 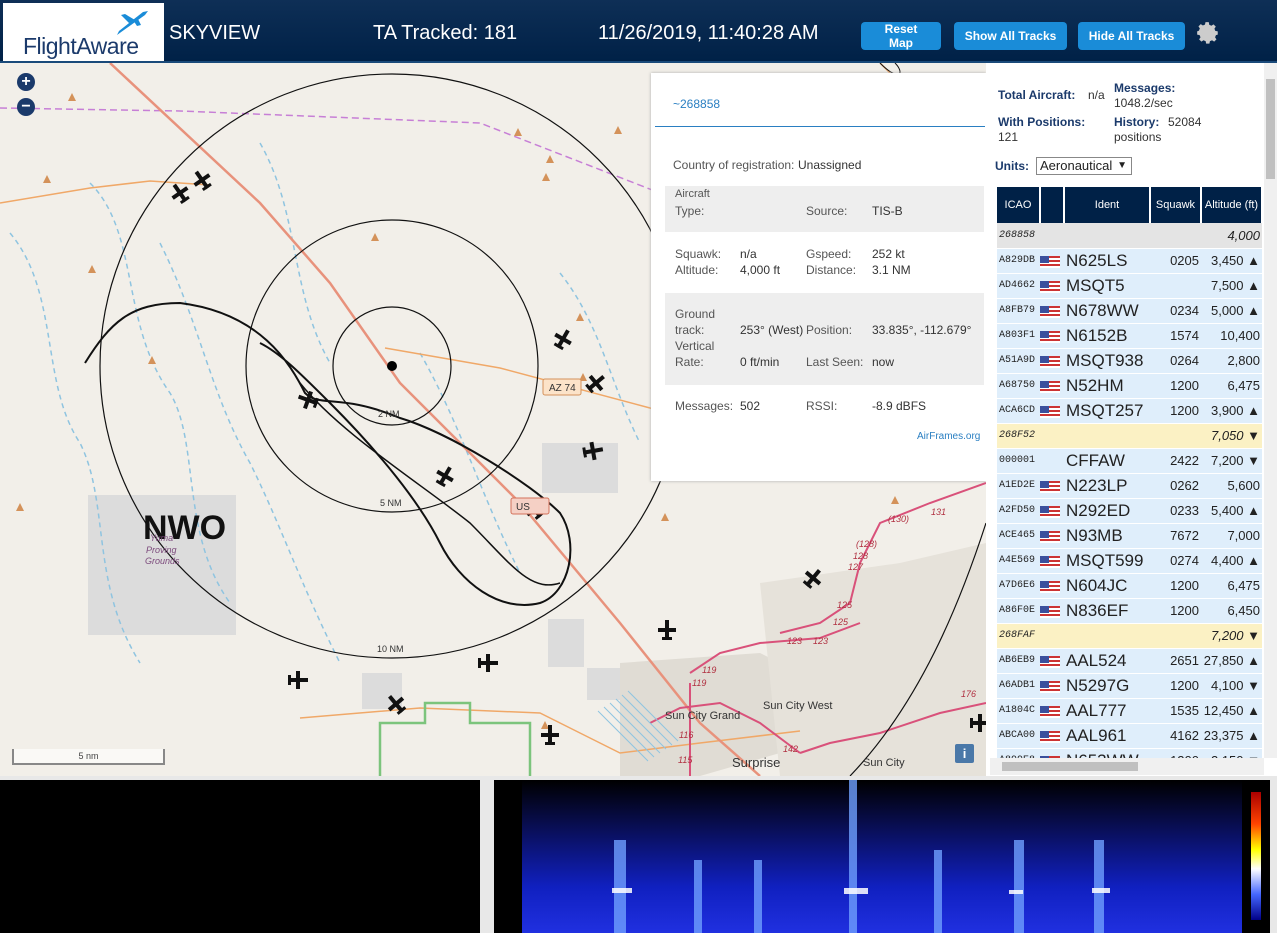 I want to click on total-aircraft-label: Total Aircraft:, so click(x=1037, y=95).